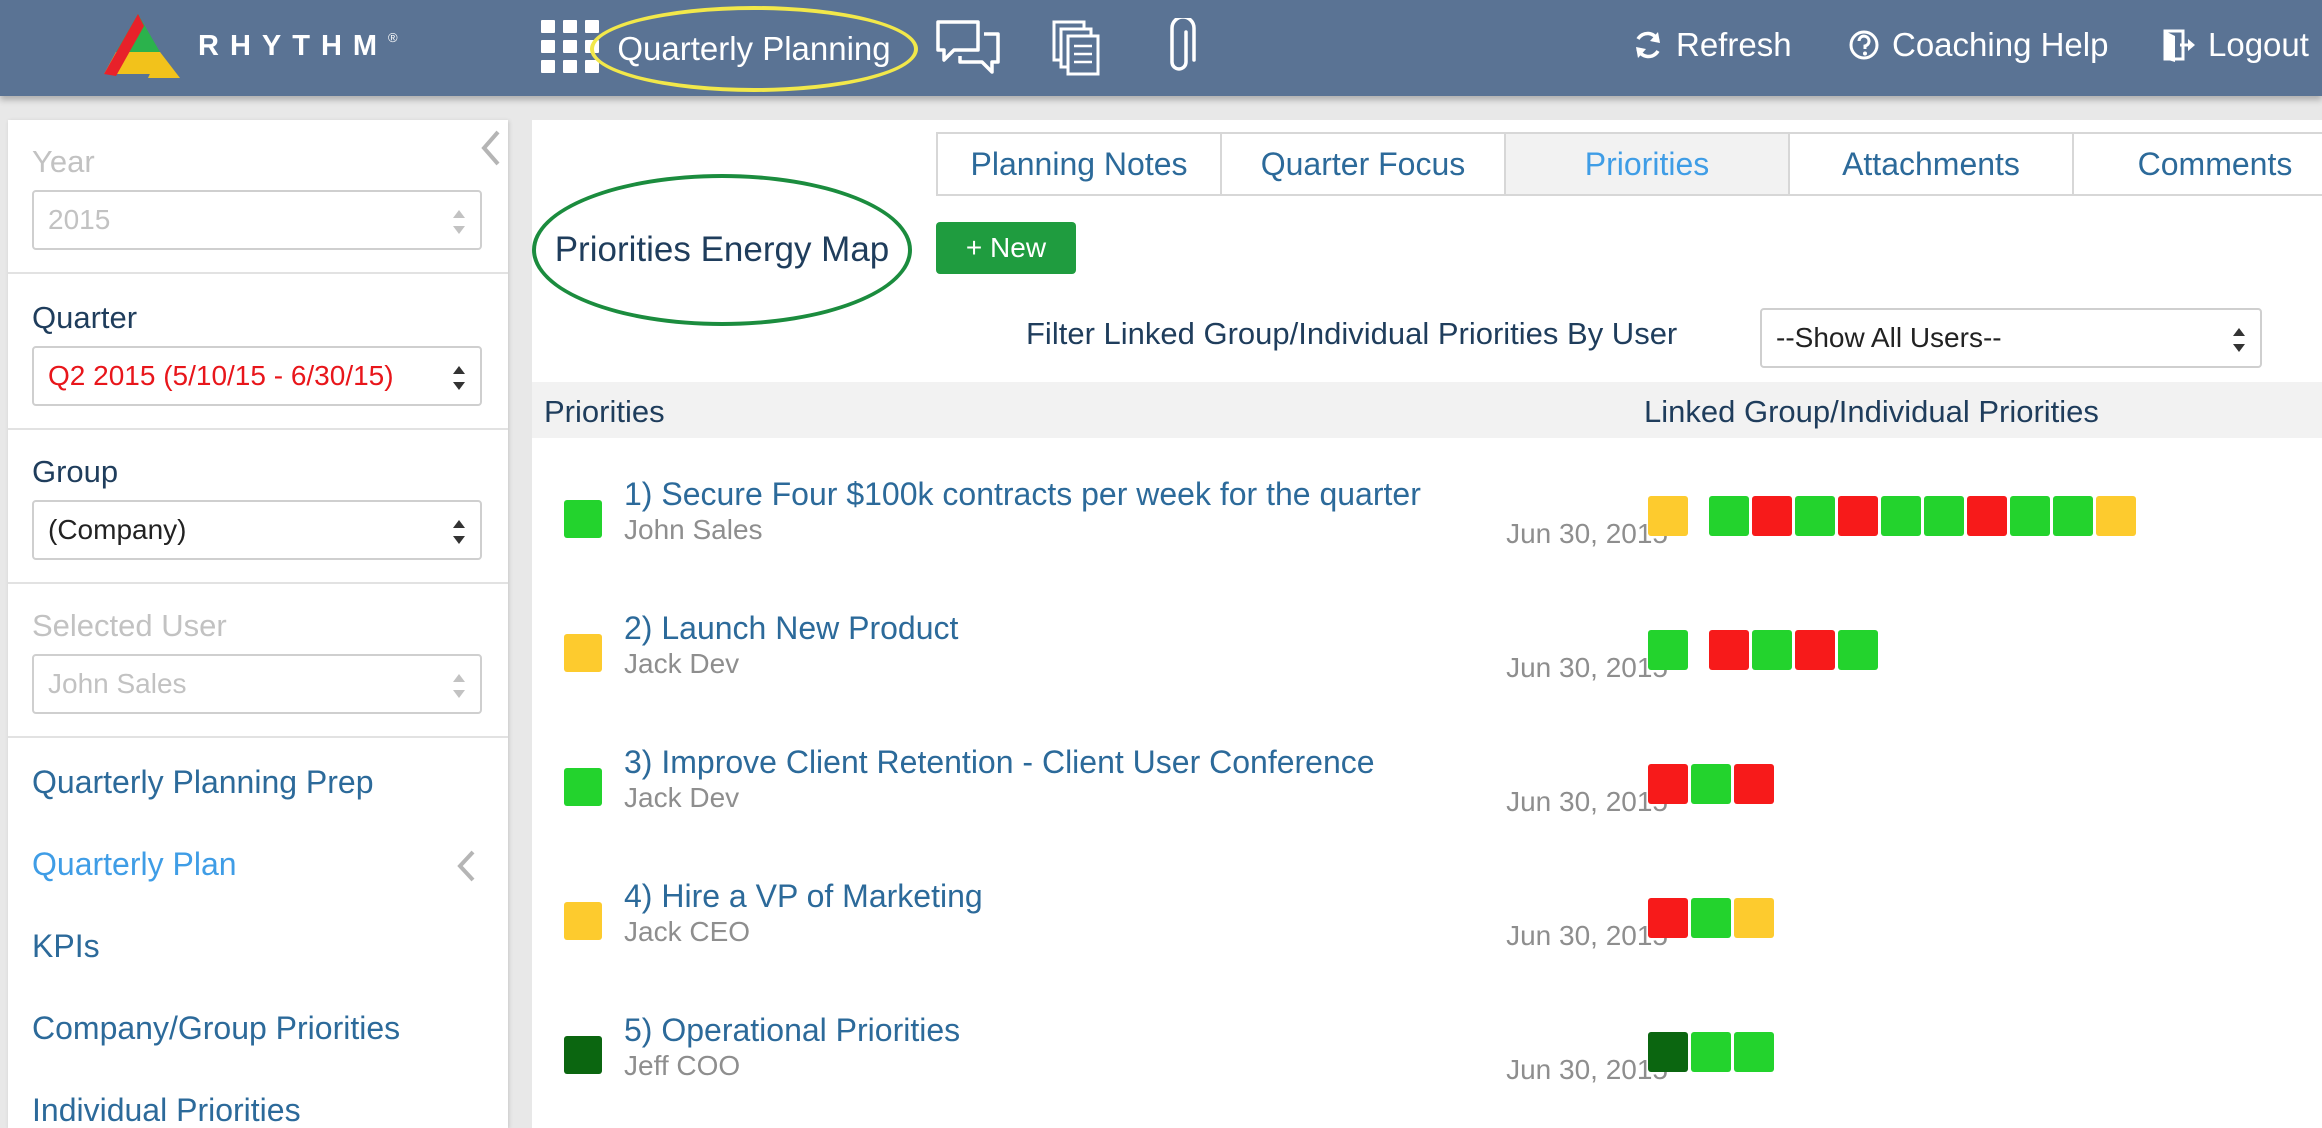  What do you see at coordinates (298, 46) in the screenshot?
I see `brand-name: RHYTHM®` at bounding box center [298, 46].